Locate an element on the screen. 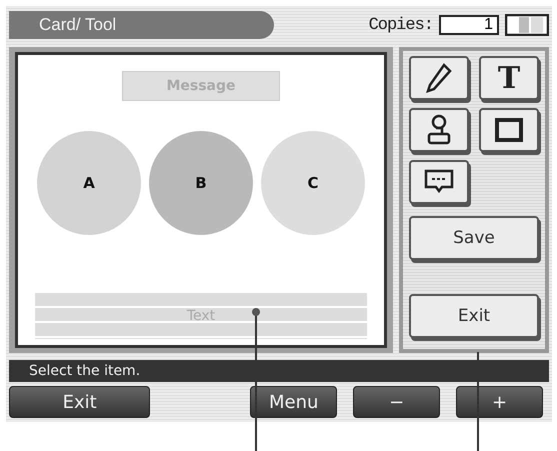 Image resolution: width=557 pixels, height=451 pixels. circle-item: C is located at coordinates (313, 183).